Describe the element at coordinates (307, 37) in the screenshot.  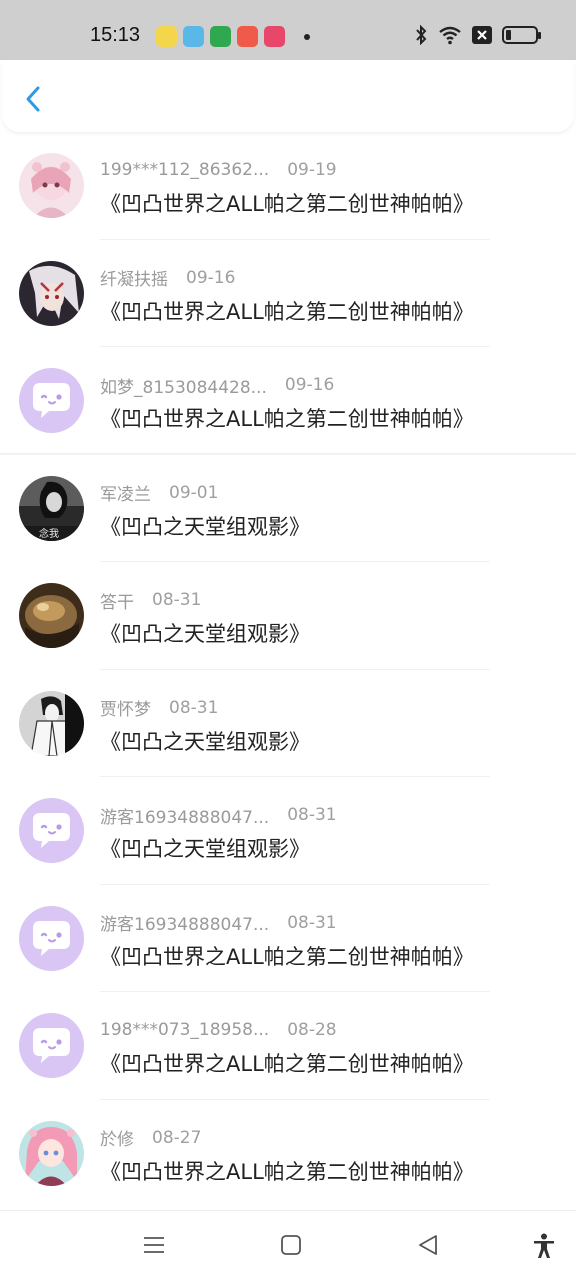
I see `more-notifications-dot` at that location.